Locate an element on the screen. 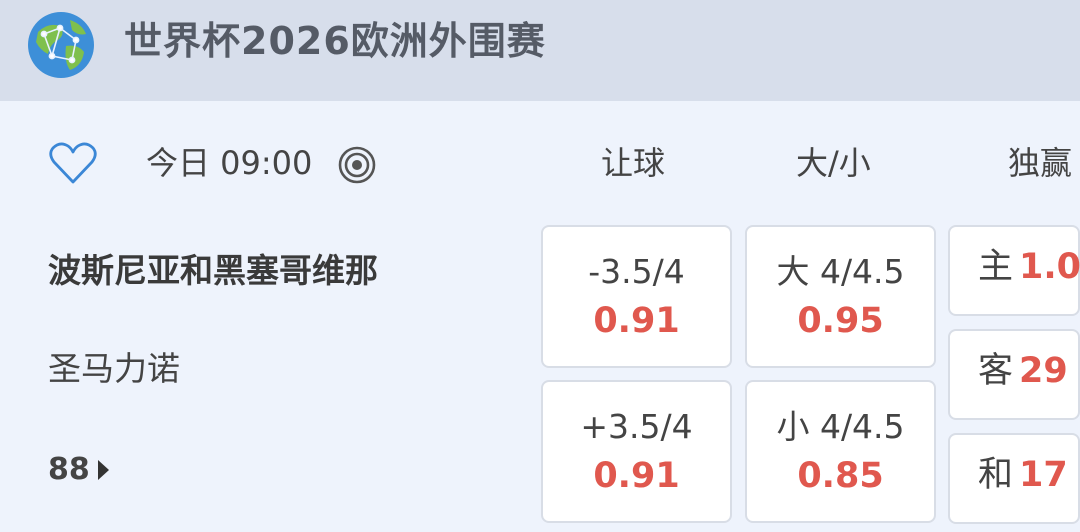 The image size is (1080, 532). handicap-line: -3.5/4 is located at coordinates (636, 271).